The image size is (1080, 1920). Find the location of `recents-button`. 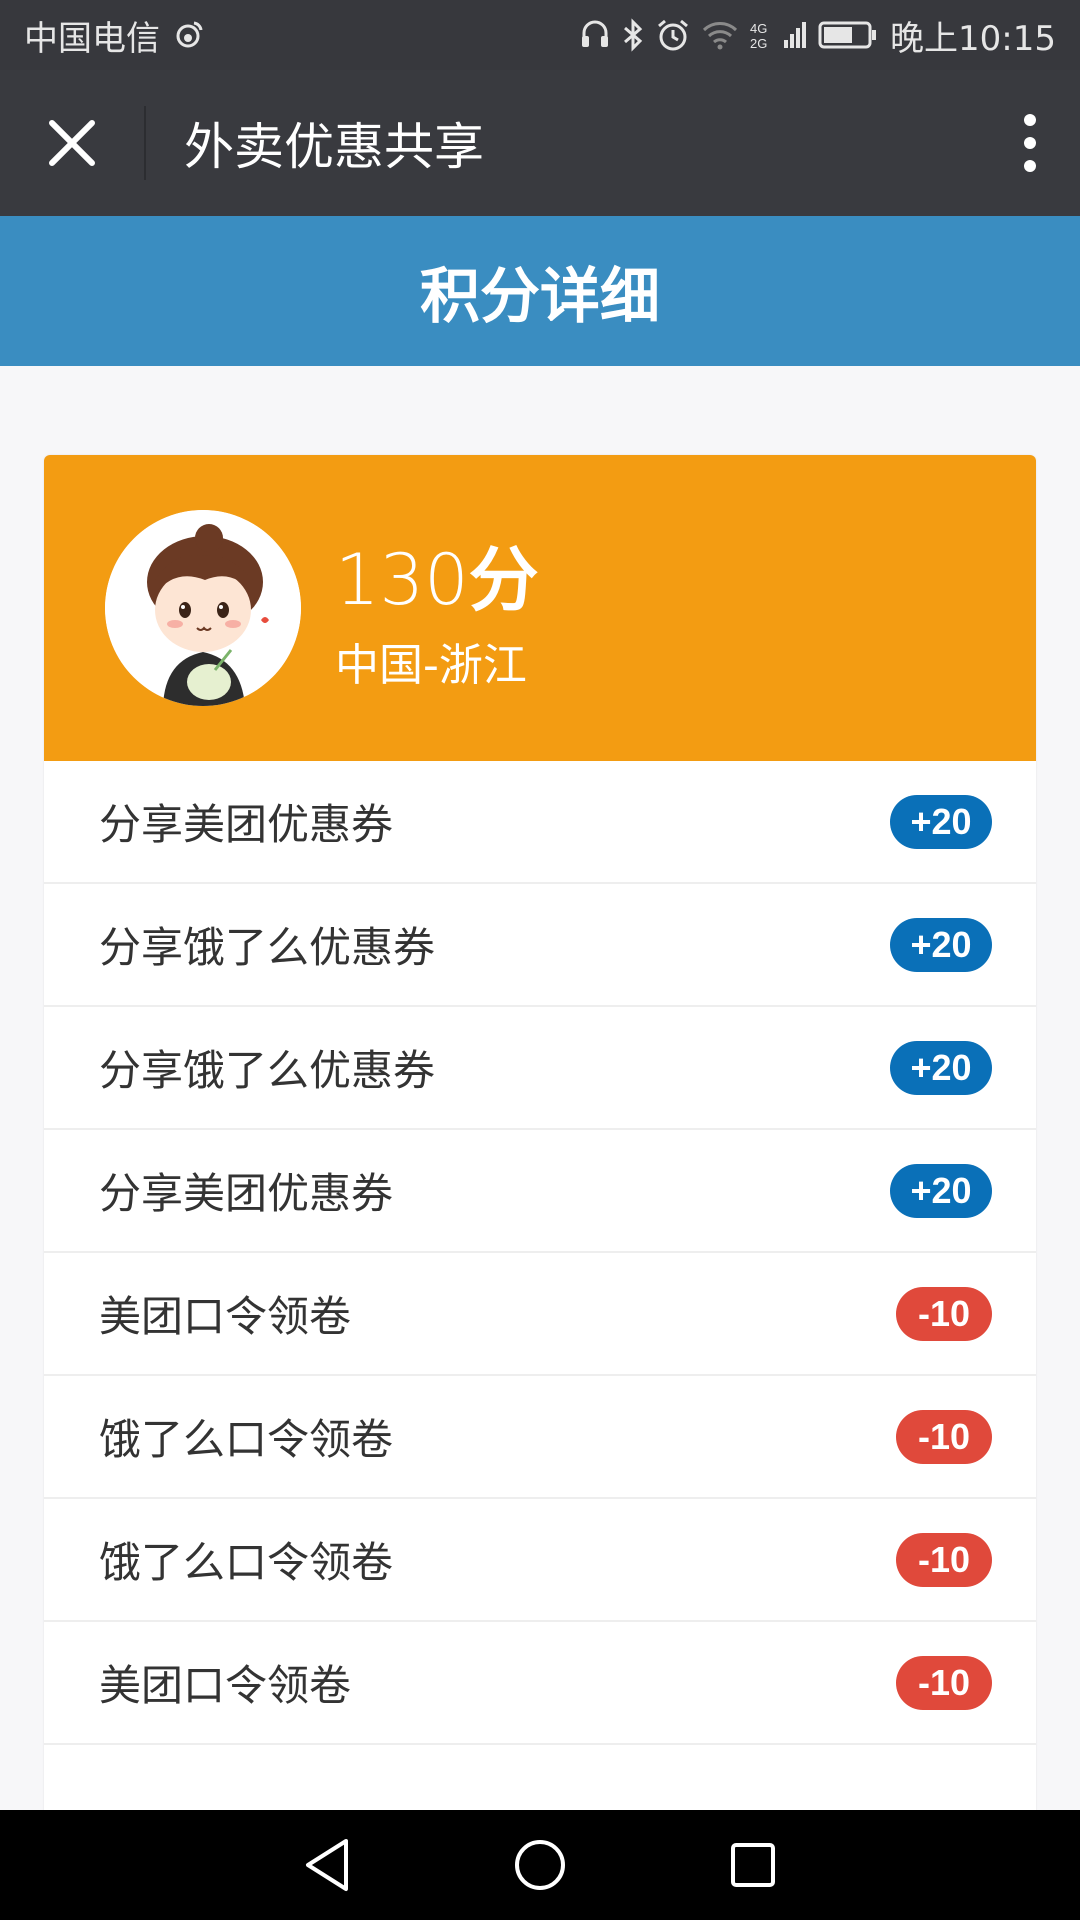

recents-button is located at coordinates (753, 1865).